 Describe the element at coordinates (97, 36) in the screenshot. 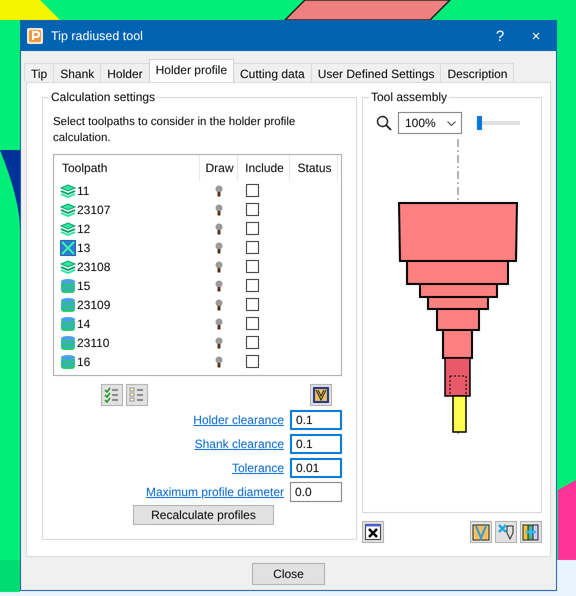

I see `window-title: Tip radiused tool` at that location.